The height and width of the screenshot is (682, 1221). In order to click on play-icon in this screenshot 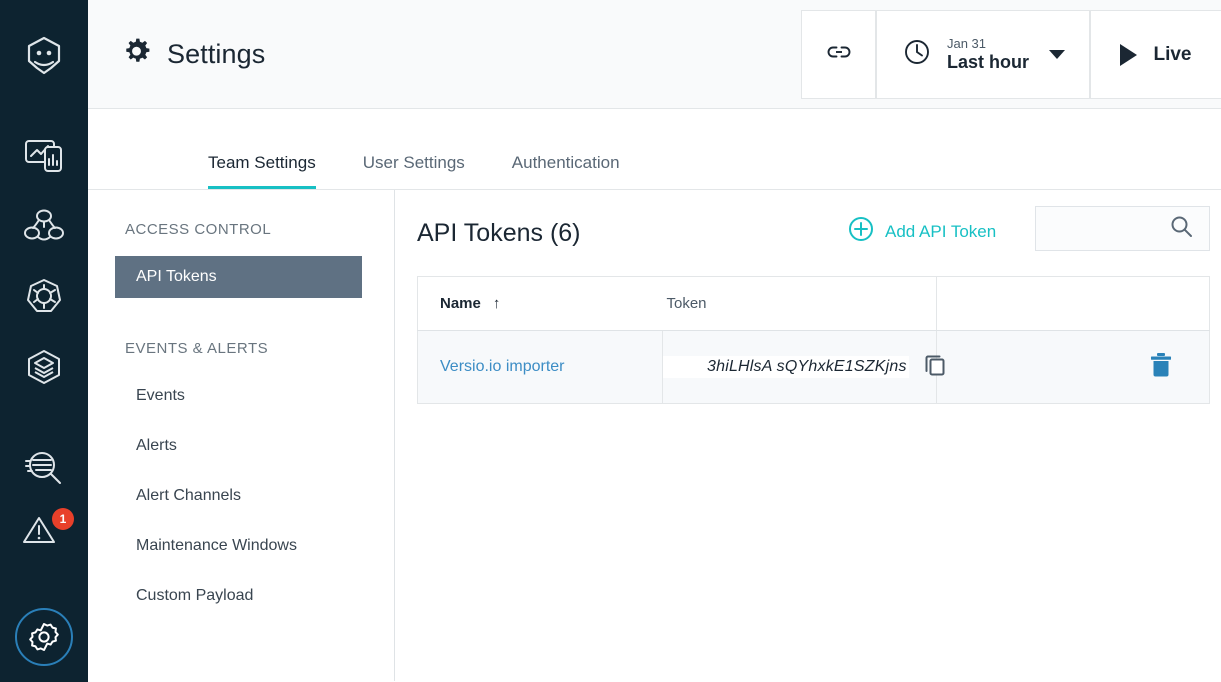, I will do `click(1129, 54)`.